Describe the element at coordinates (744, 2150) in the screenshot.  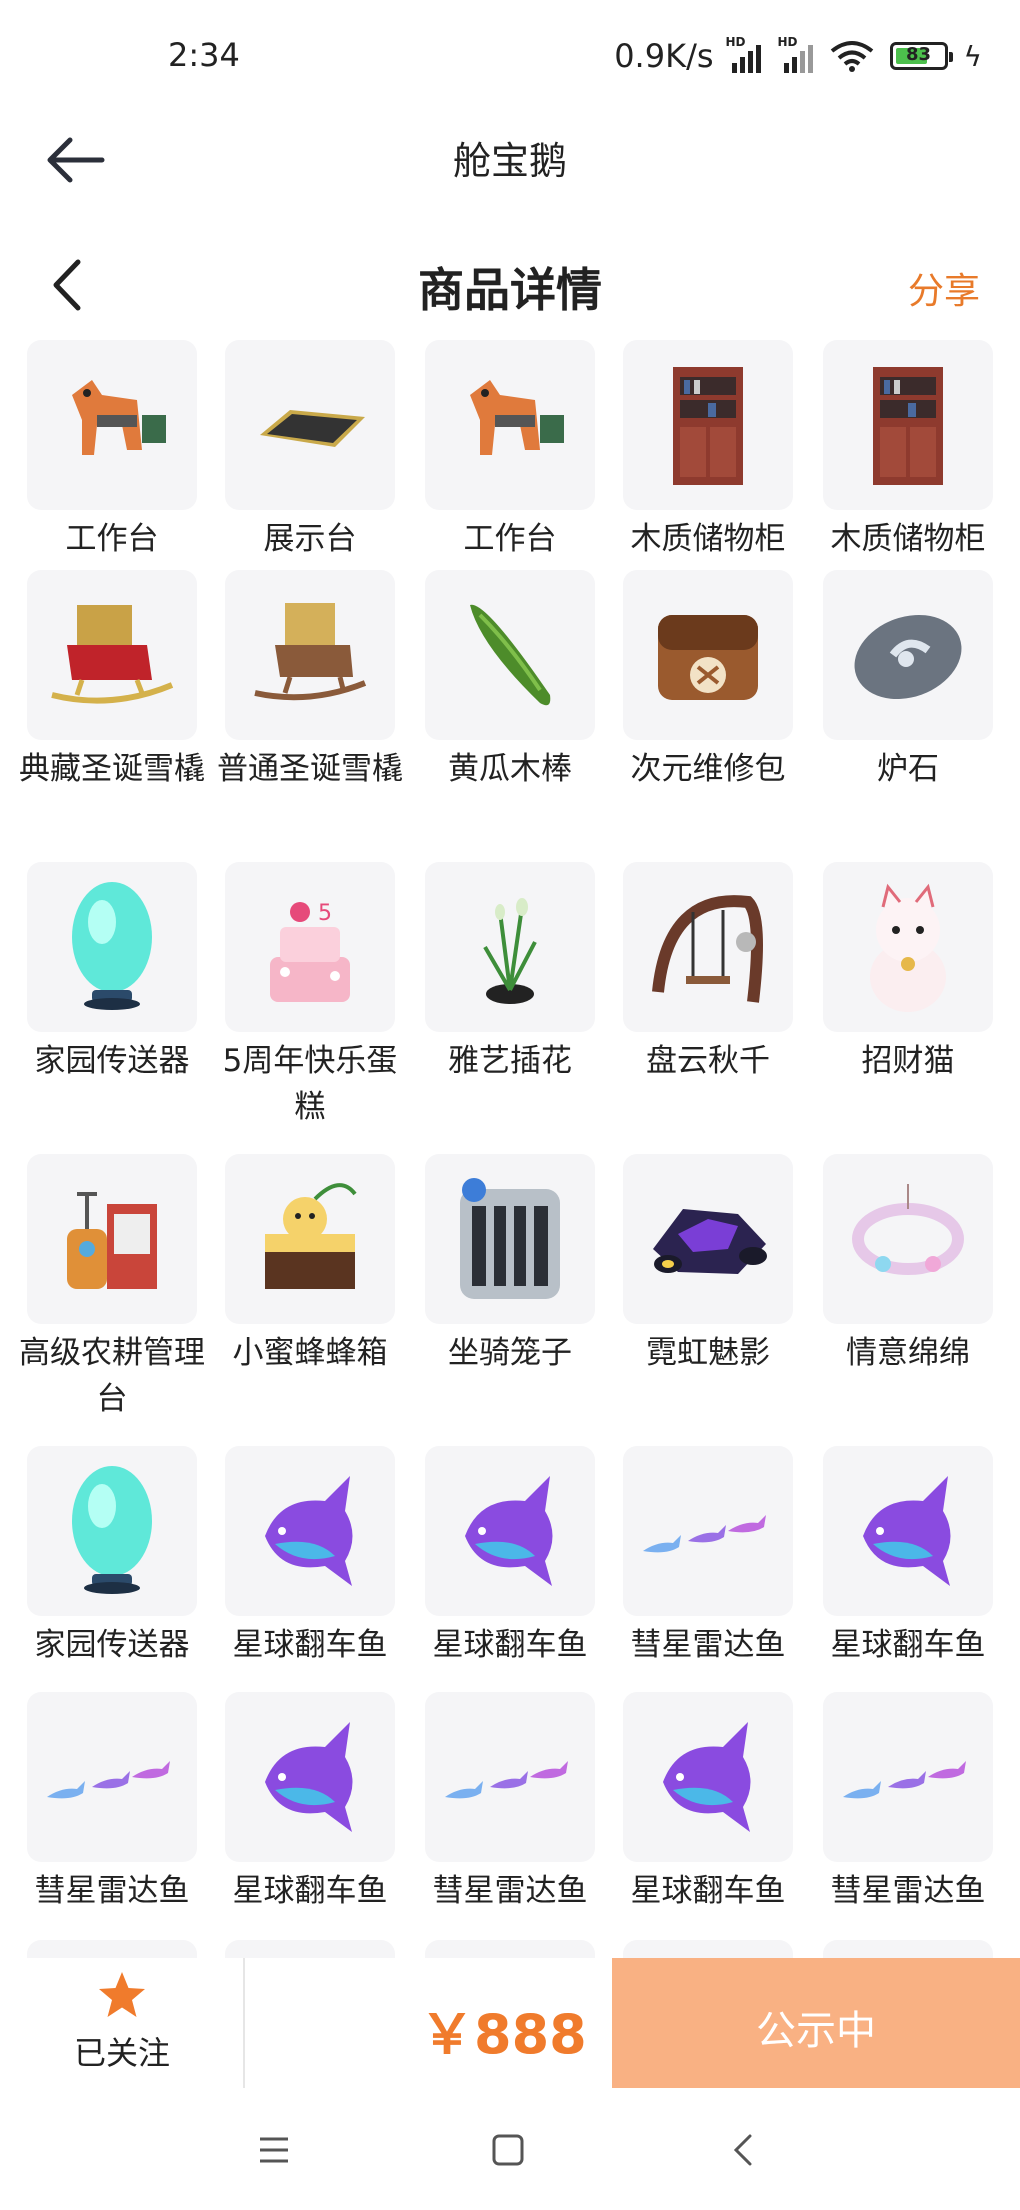
I see `back-icon` at that location.